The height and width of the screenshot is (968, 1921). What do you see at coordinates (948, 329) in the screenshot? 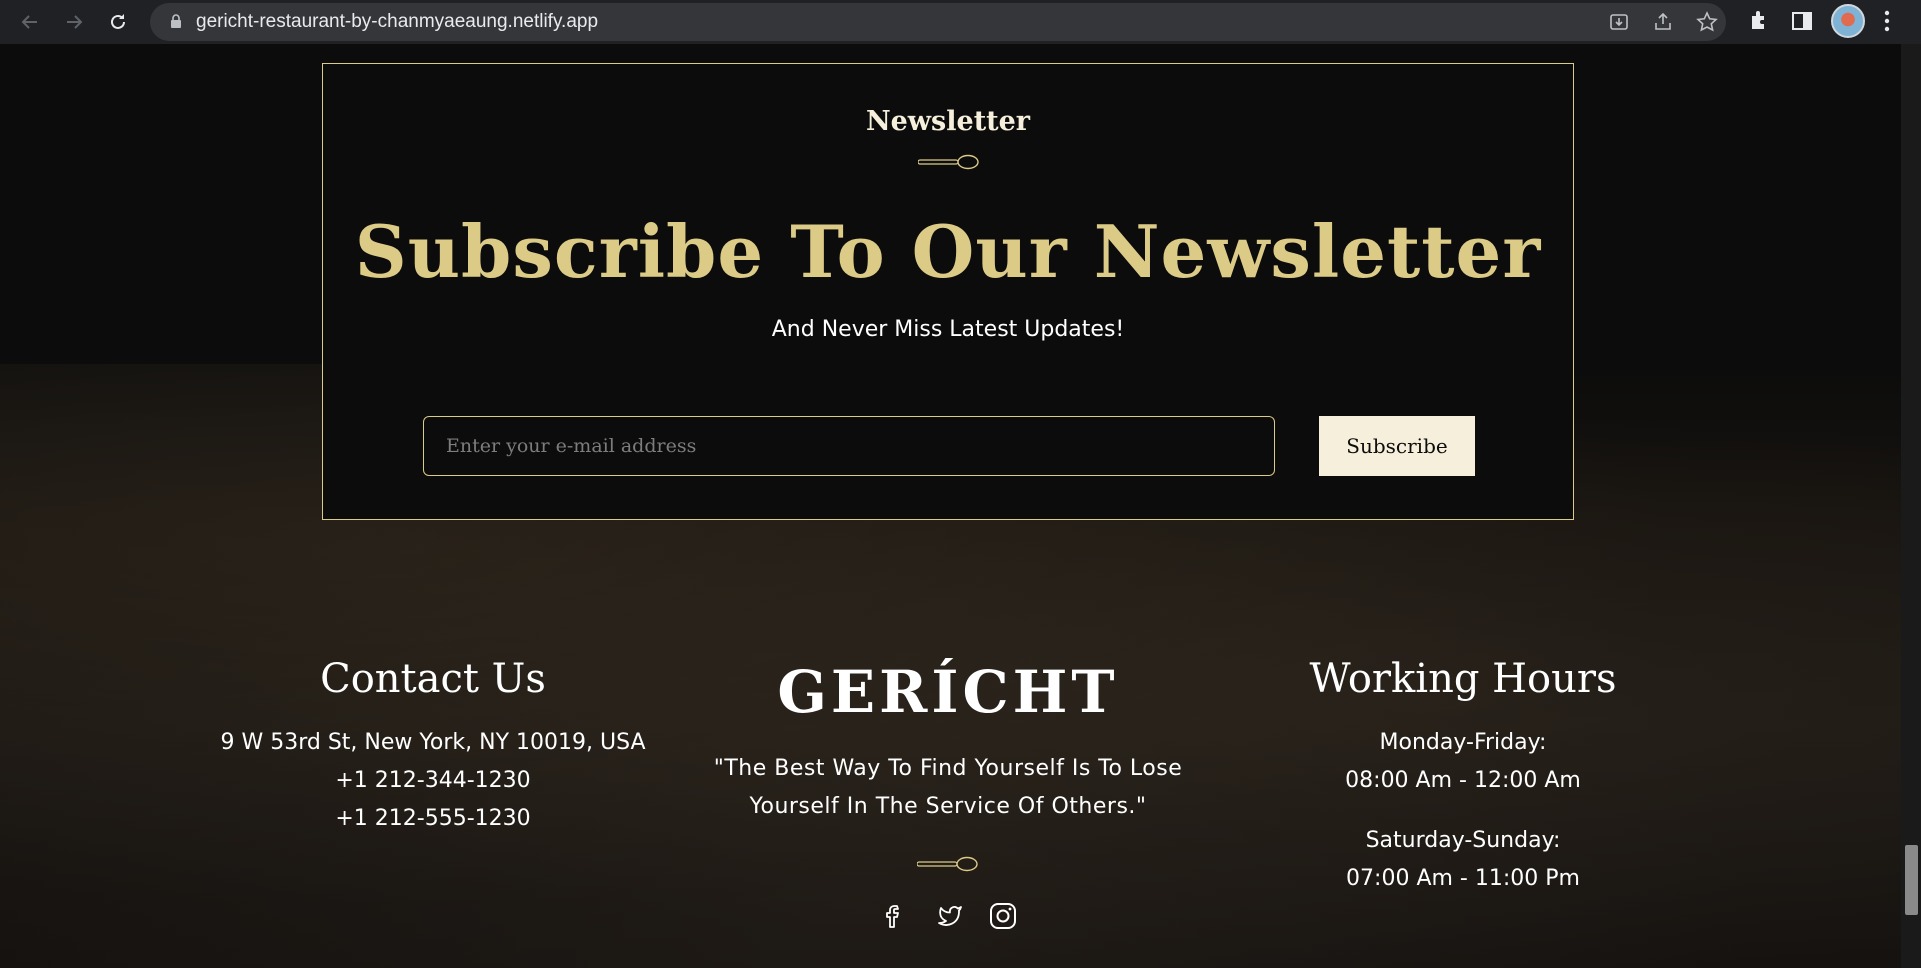
I see `newsletter-description: And Never Miss Latest Updates!` at bounding box center [948, 329].